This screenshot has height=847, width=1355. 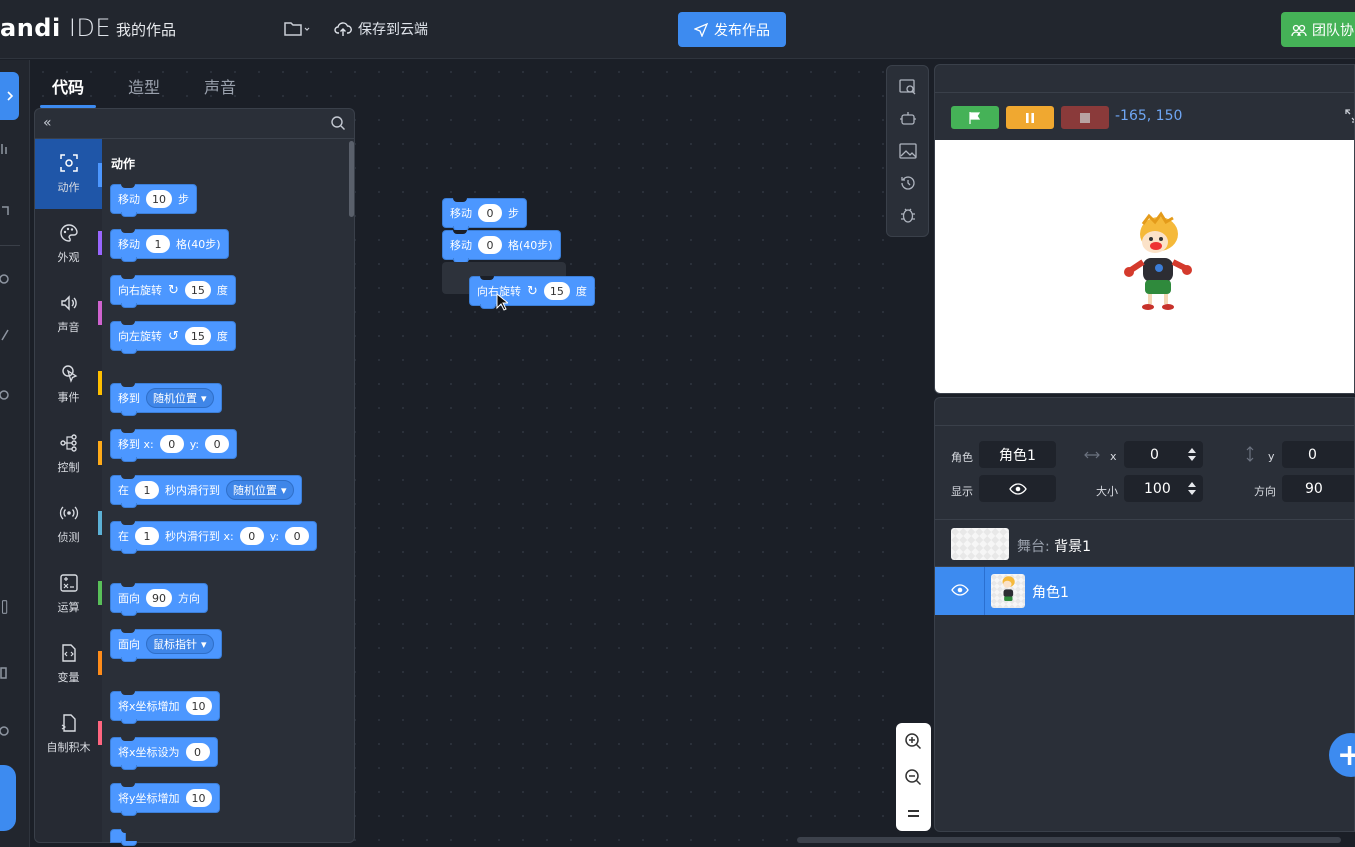 What do you see at coordinates (913, 813) in the screenshot?
I see `zoom-reset-icon` at bounding box center [913, 813].